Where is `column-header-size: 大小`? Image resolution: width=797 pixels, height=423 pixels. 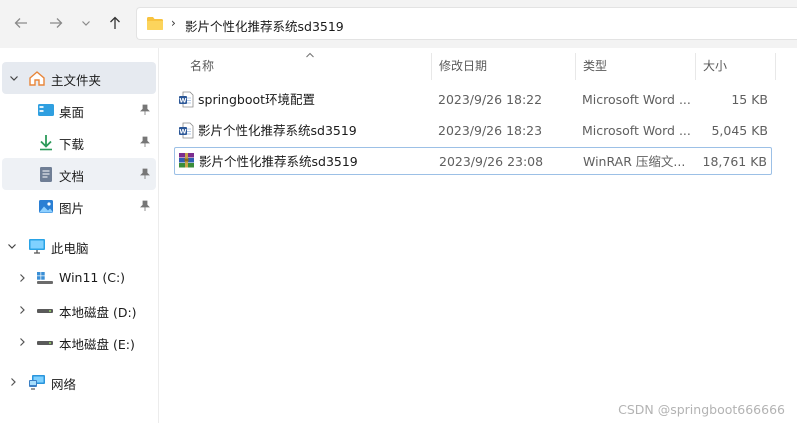 column-header-size: 大小 is located at coordinates (715, 64).